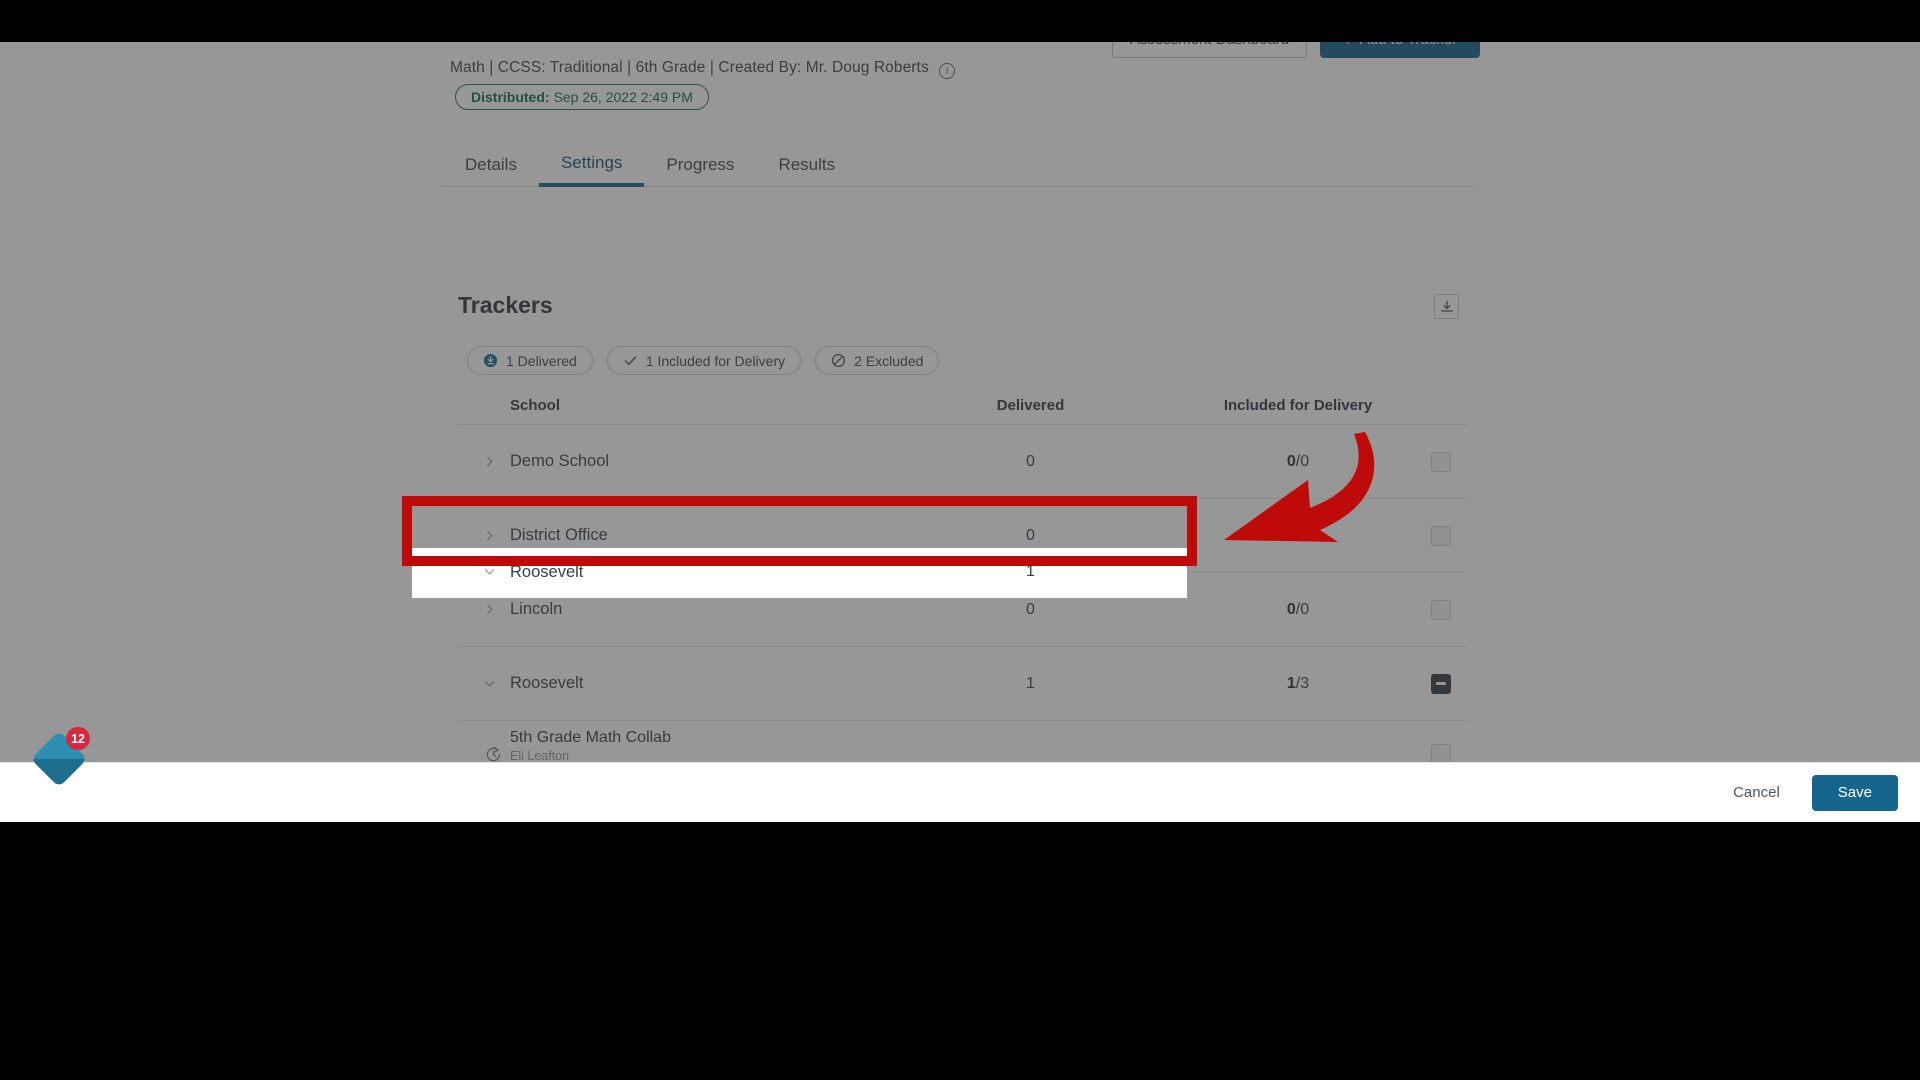 The image size is (1920, 1080). I want to click on table-header-row: School Delivered Included for Delivery, so click(963, 406).